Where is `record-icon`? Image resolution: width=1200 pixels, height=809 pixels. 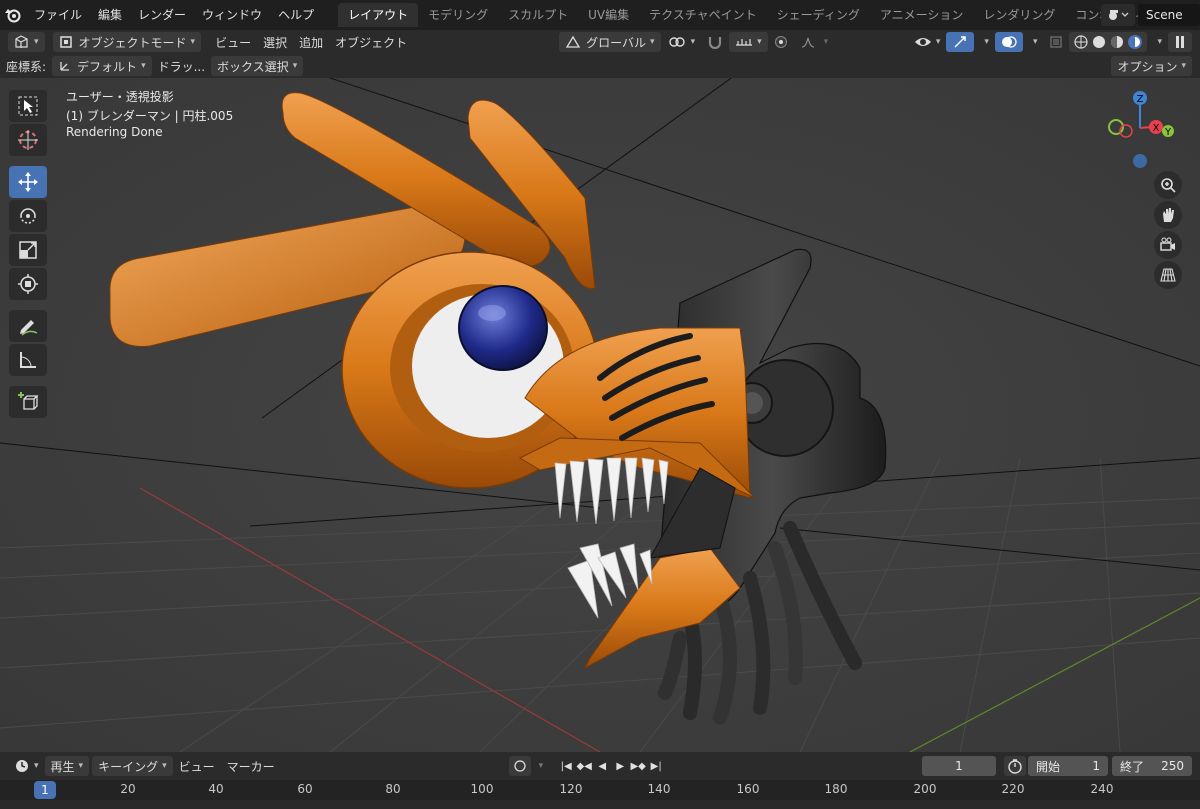 record-icon is located at coordinates (520, 766).